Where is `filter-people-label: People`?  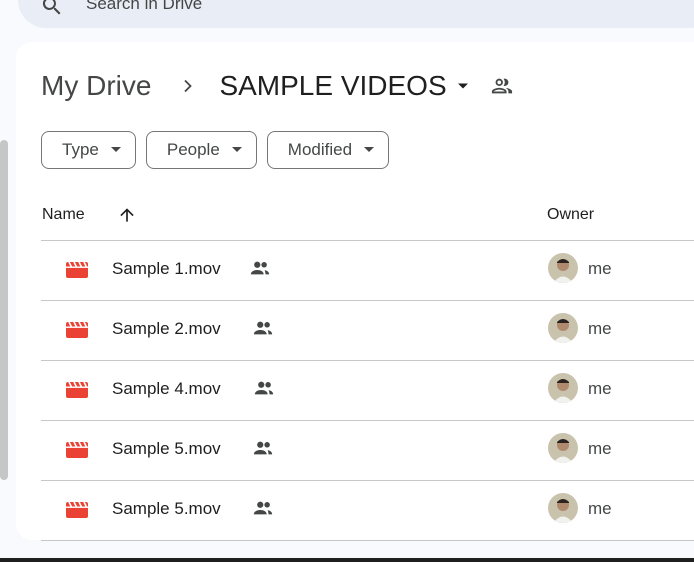
filter-people-label: People is located at coordinates (193, 149).